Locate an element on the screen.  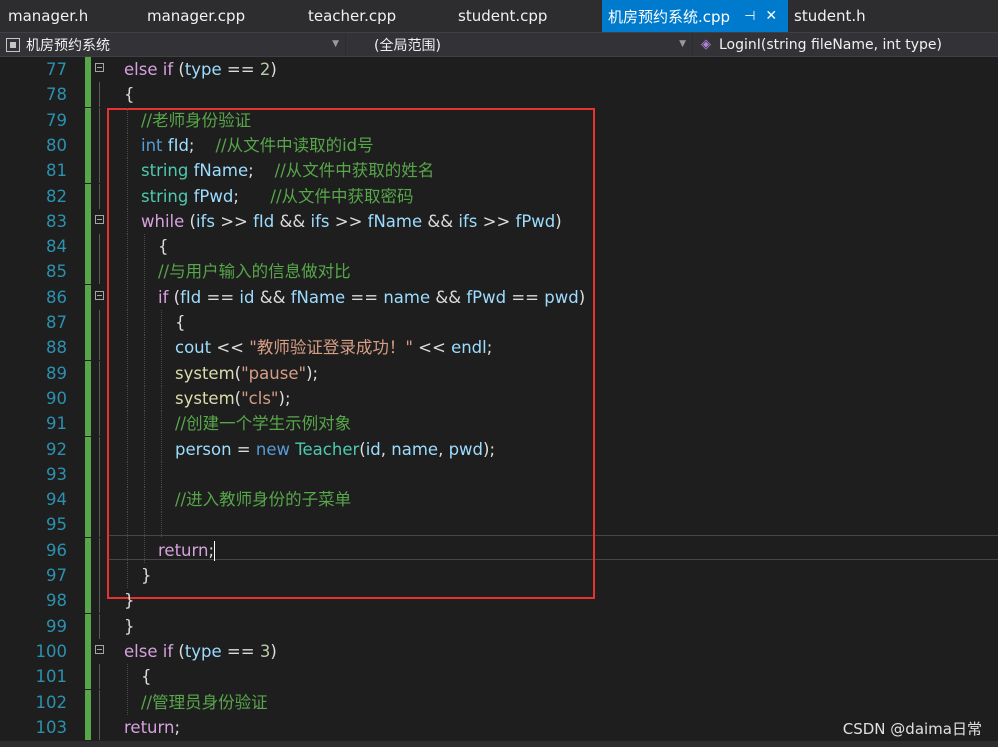
code-line: 96 return; is located at coordinates (499, 550).